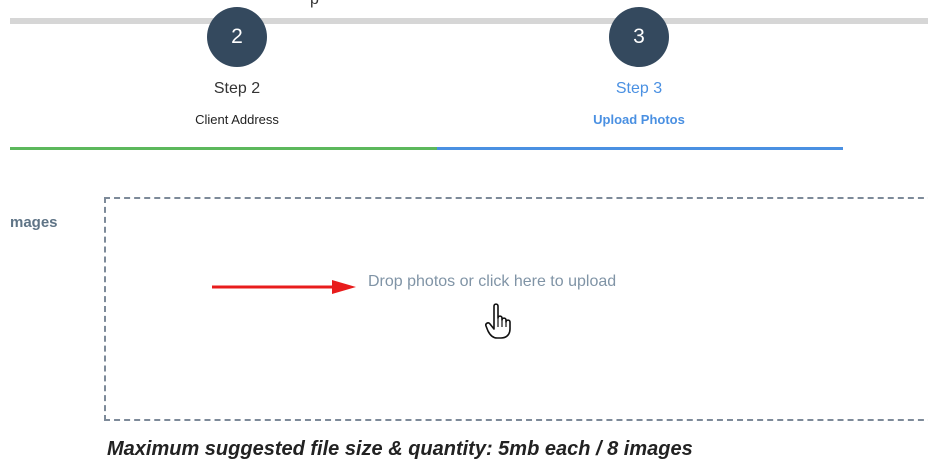 This screenshot has height=461, width=928. Describe the element at coordinates (639, 119) in the screenshot. I see `step-3-subtitle: Upload Photos` at that location.